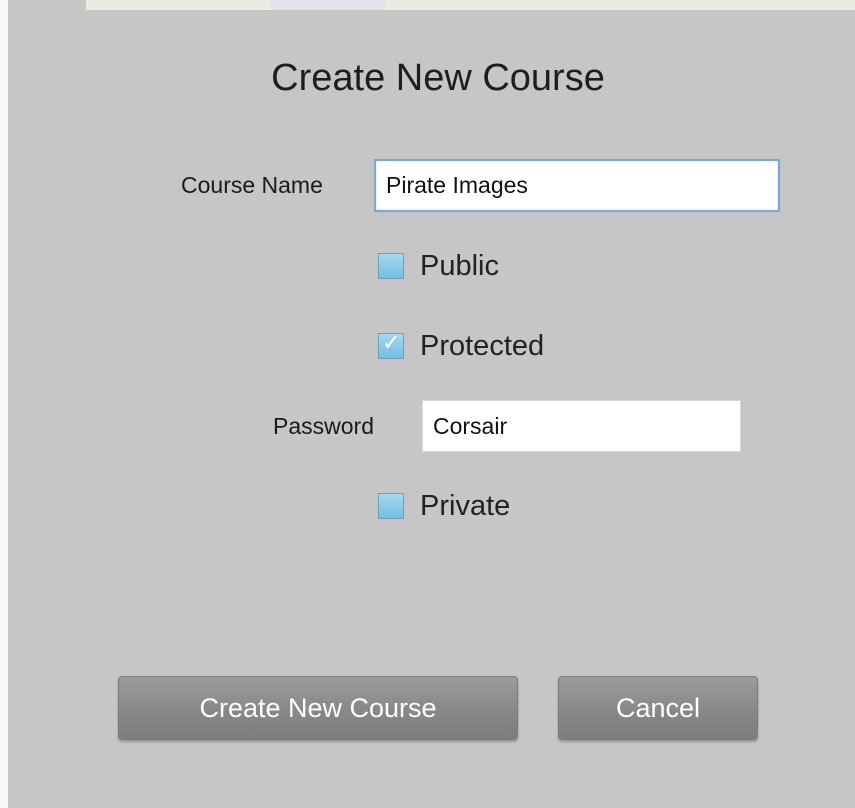  I want to click on dialog-top-edge-highlight, so click(327, 5).